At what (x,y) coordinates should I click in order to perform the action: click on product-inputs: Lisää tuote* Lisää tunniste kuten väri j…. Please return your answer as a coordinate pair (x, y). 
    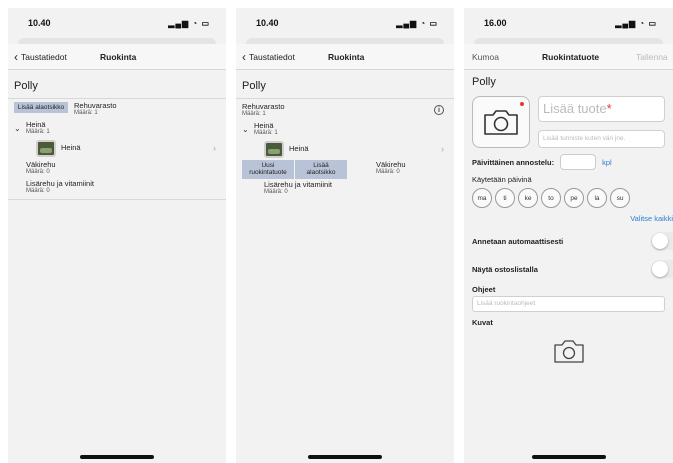
    Looking at the image, I should click on (601, 122).